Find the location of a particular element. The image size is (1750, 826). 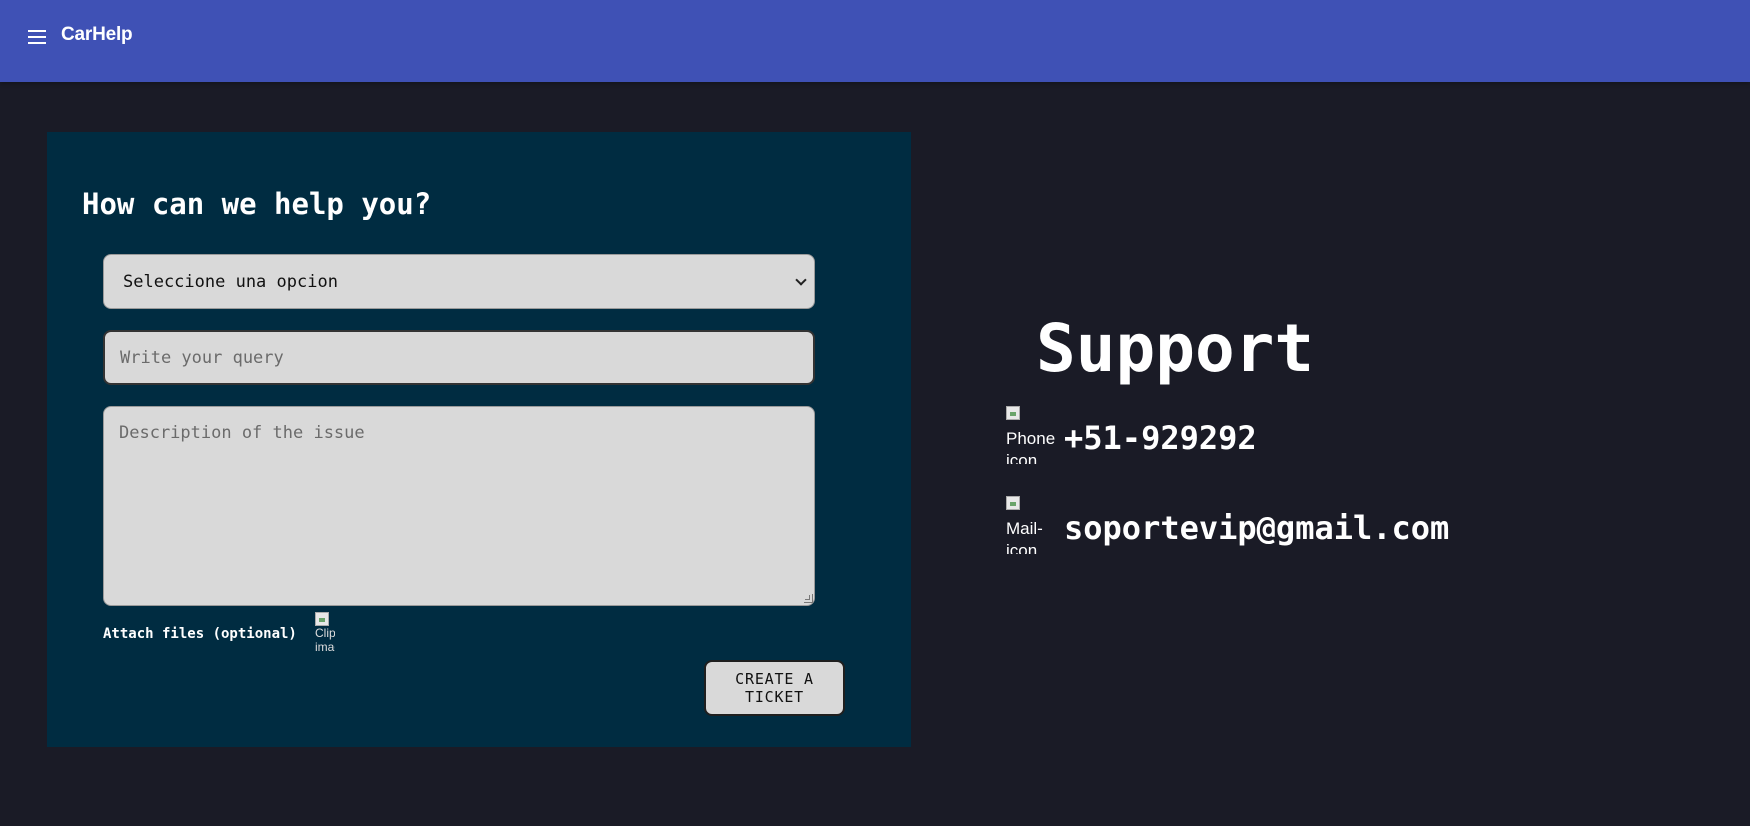

attach-files-label: Attach files (optional) is located at coordinates (200, 634).